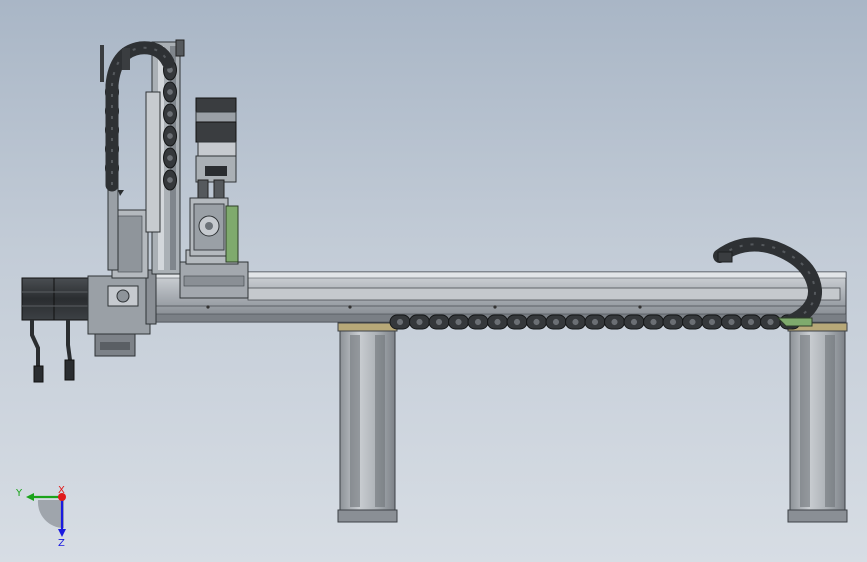  I want to click on y-axis-arrowhead, so click(30, 497).